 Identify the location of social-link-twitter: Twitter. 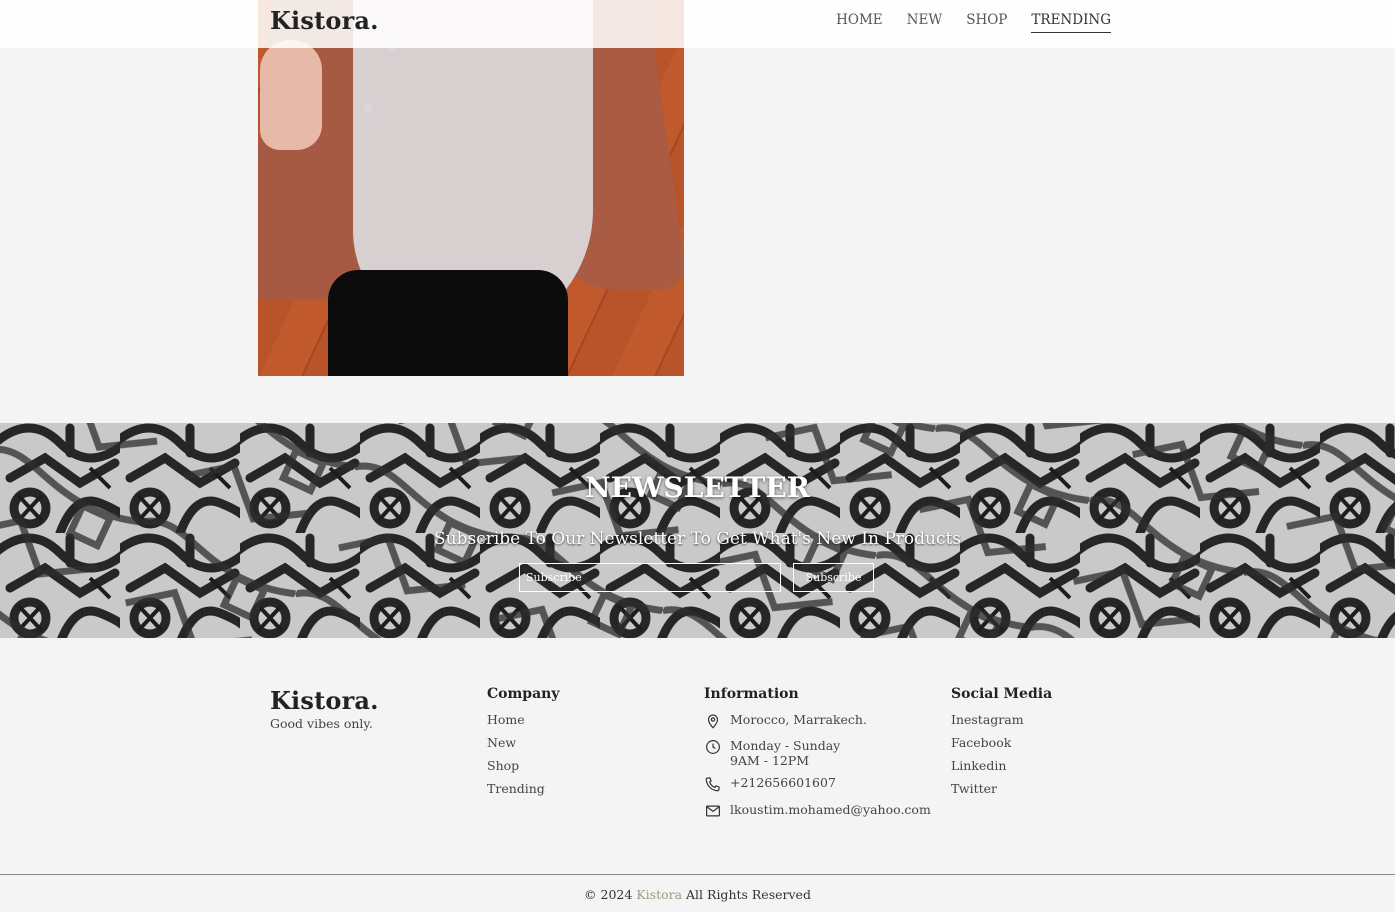
(1001, 792).